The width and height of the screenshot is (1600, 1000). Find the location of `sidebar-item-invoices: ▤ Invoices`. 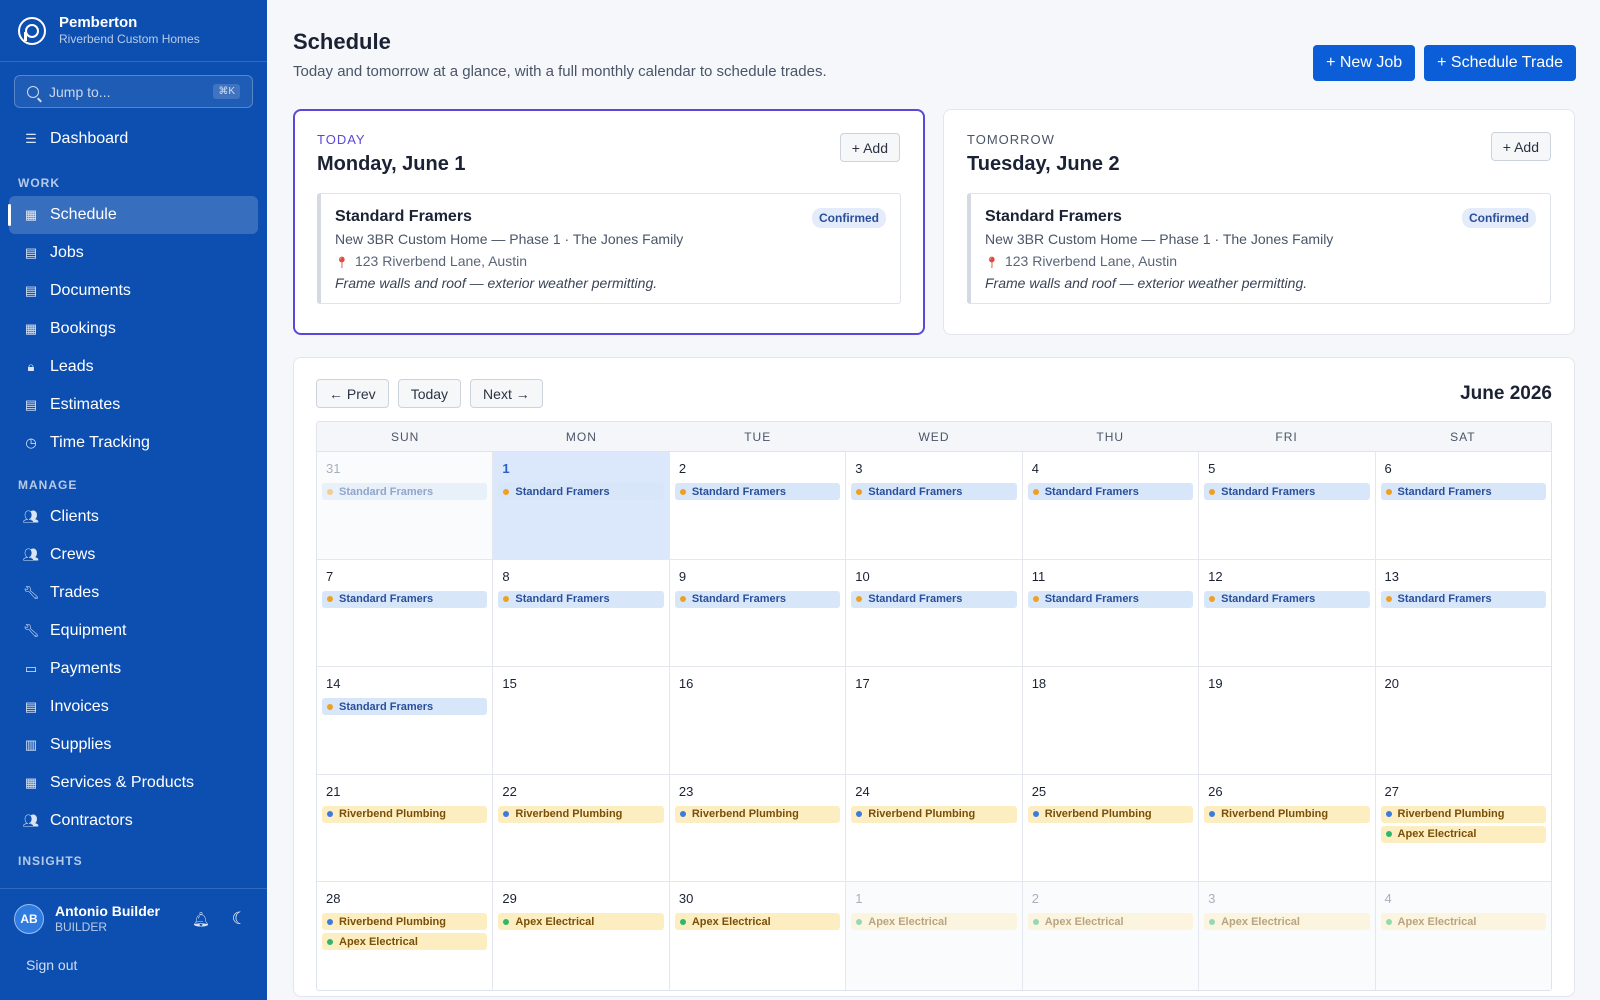

sidebar-item-invoices: ▤ Invoices is located at coordinates (133, 707).